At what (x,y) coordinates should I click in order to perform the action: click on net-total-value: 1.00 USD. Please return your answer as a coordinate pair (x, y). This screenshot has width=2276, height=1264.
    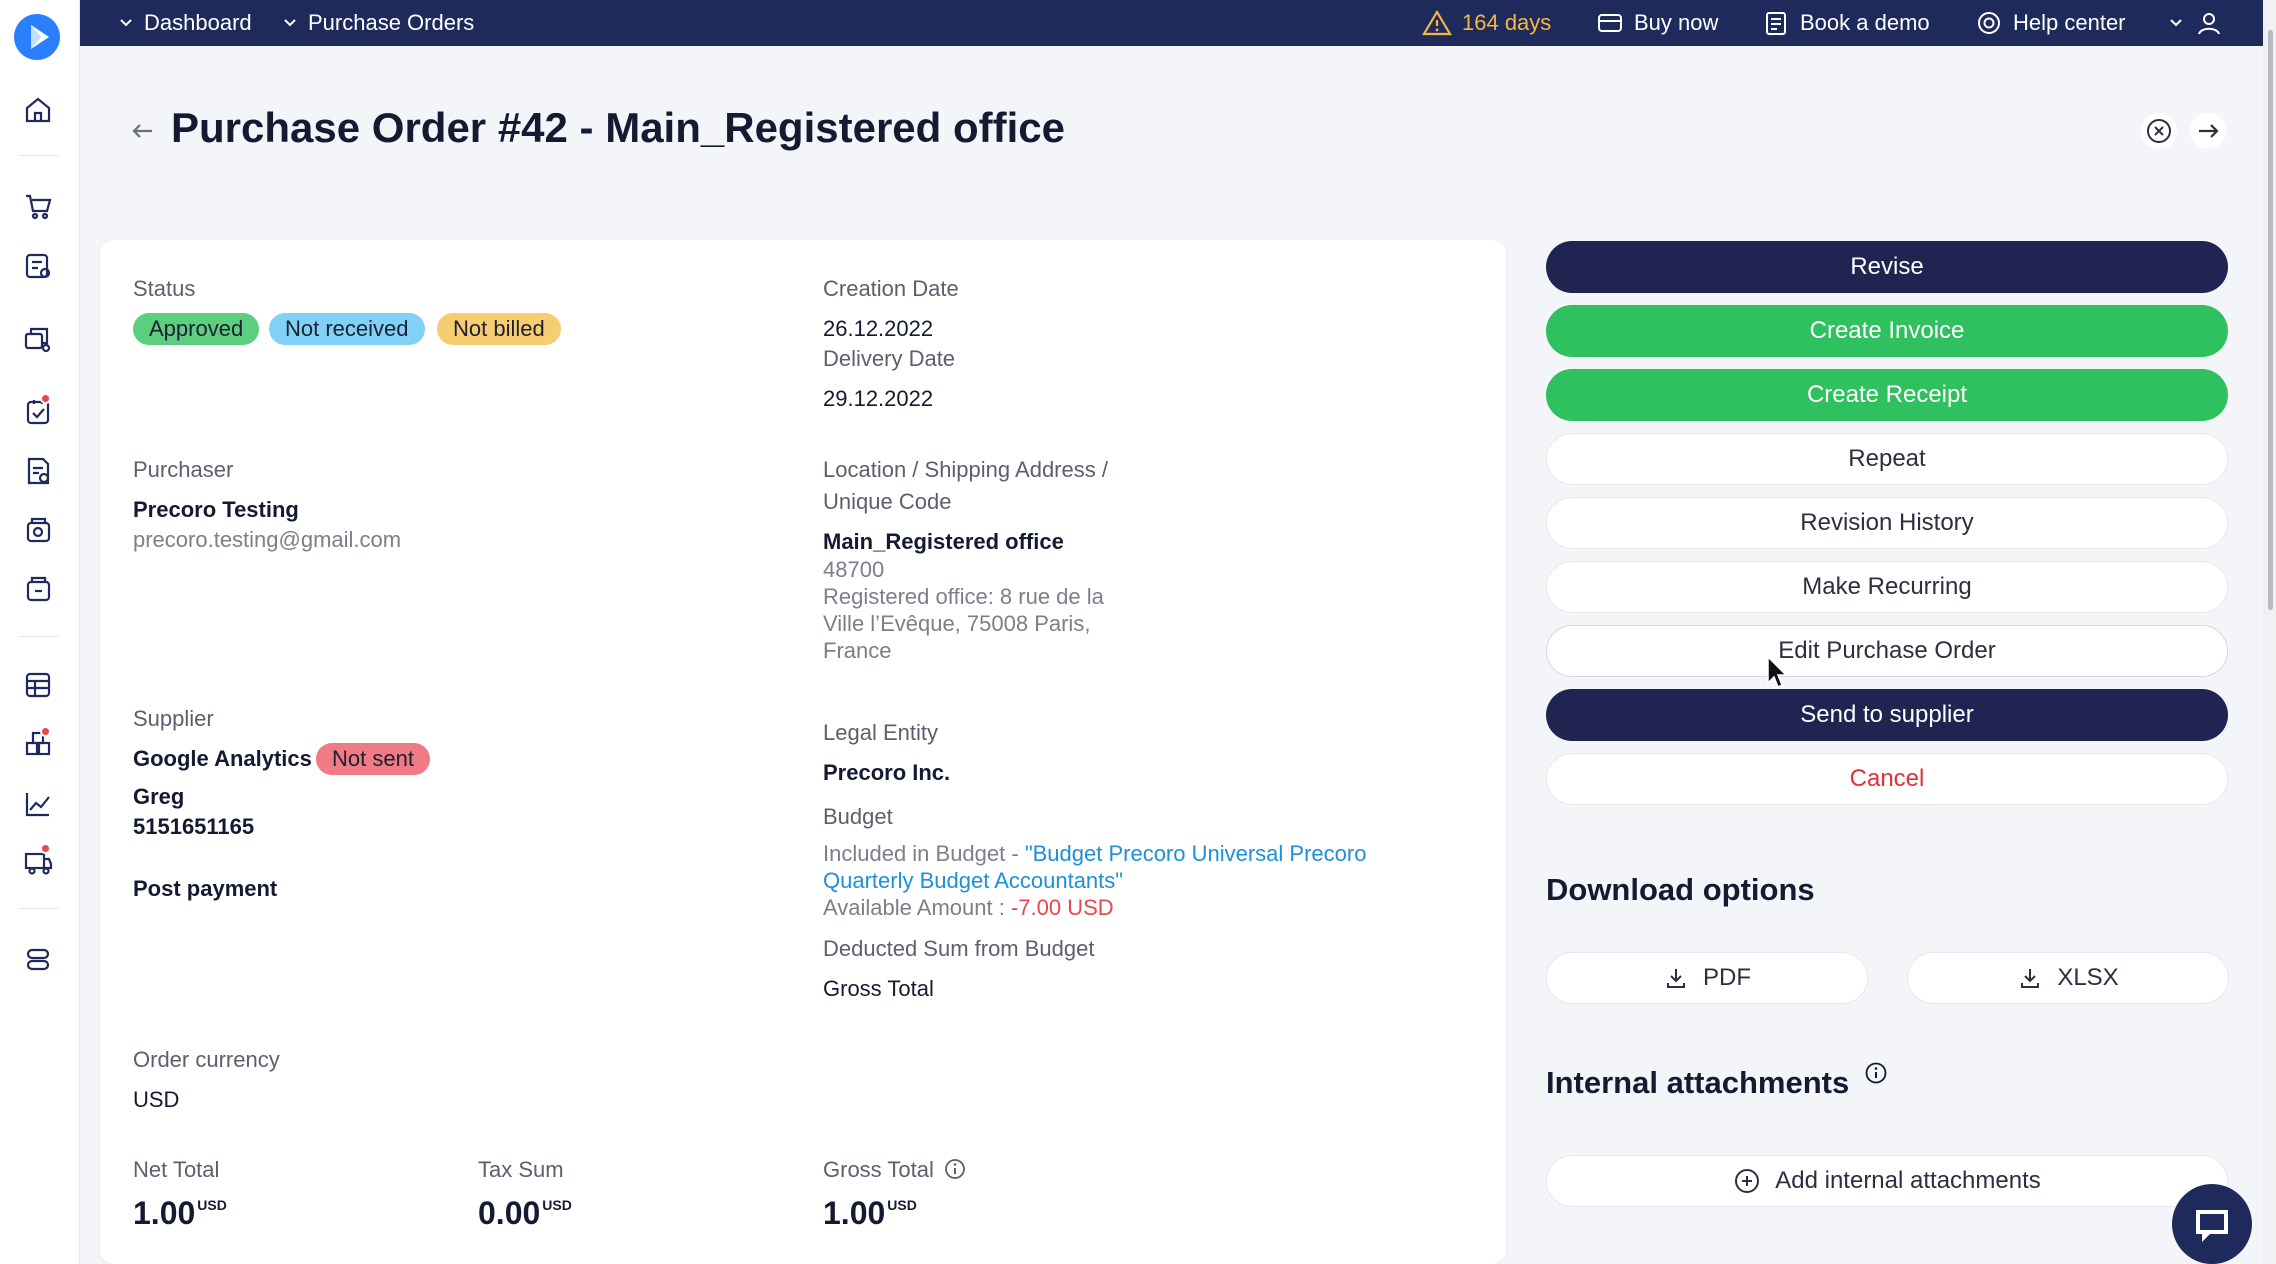
    Looking at the image, I should click on (180, 1213).